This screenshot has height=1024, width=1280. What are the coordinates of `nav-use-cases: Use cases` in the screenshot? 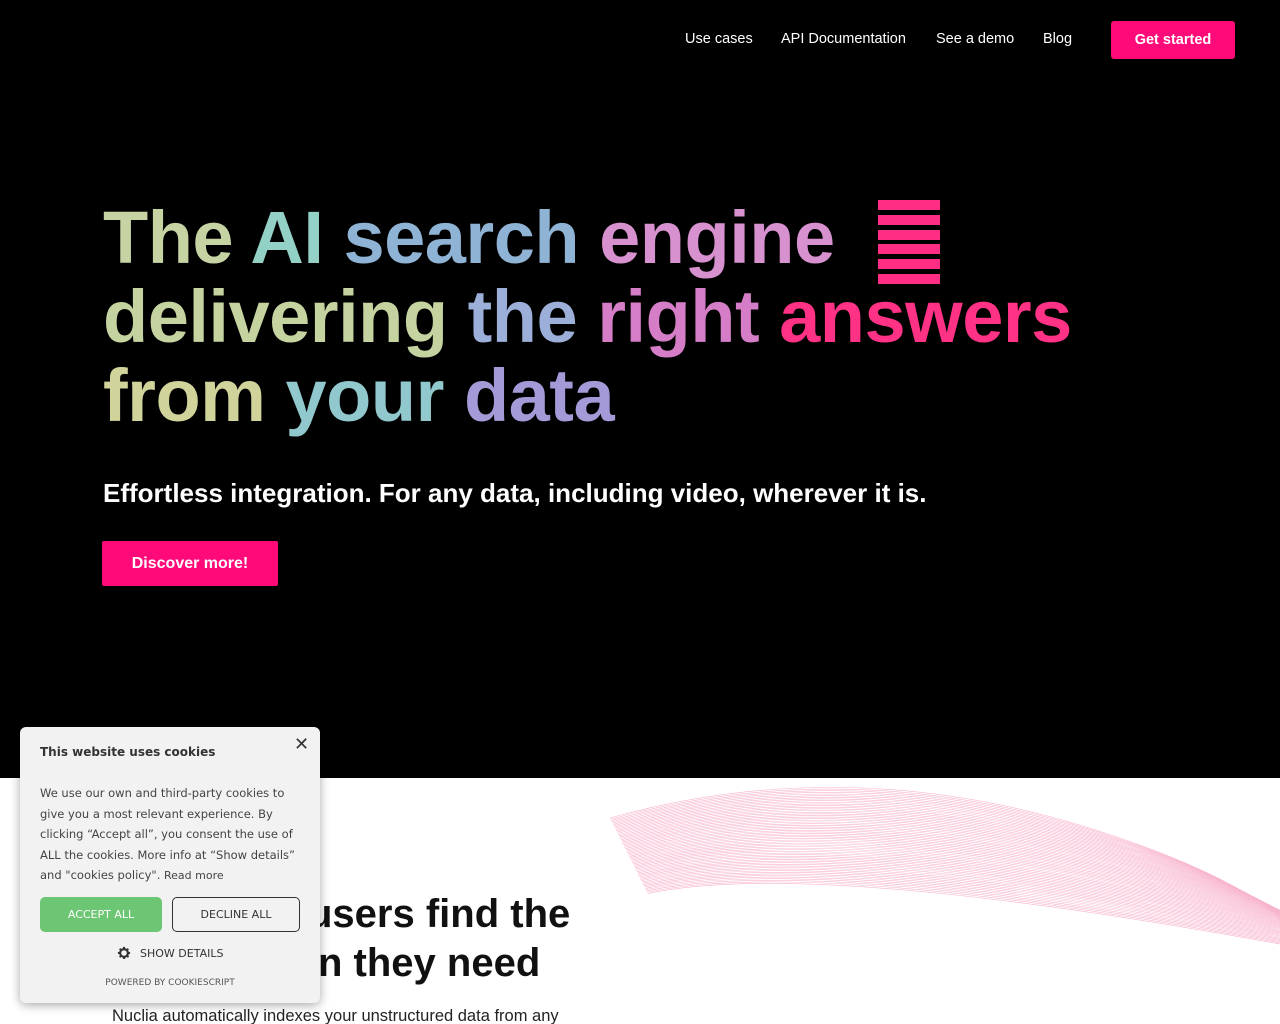 It's located at (719, 39).